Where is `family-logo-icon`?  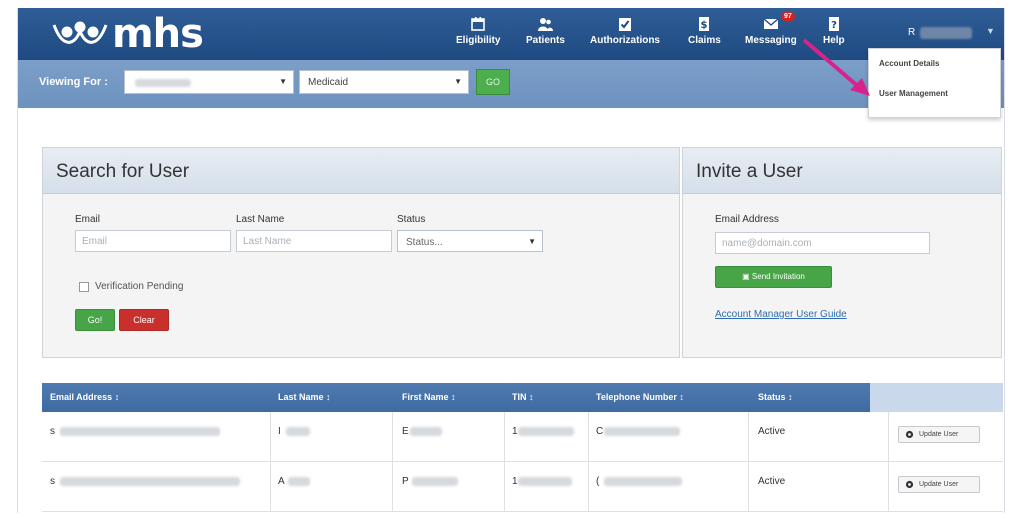
family-logo-icon is located at coordinates (80, 32).